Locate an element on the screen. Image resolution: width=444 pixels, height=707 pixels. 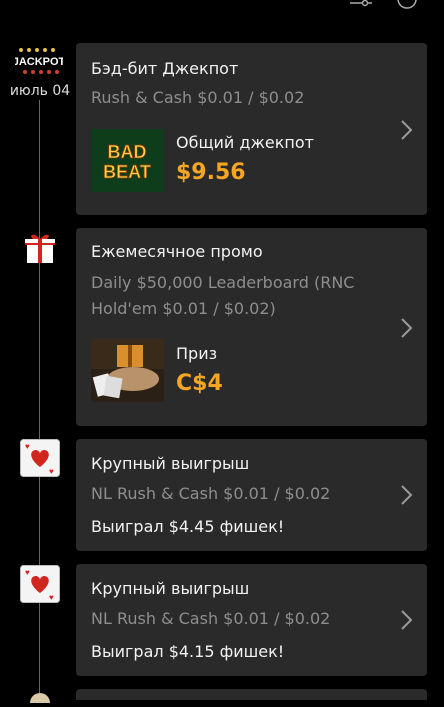
gift-icon is located at coordinates (40, 248).